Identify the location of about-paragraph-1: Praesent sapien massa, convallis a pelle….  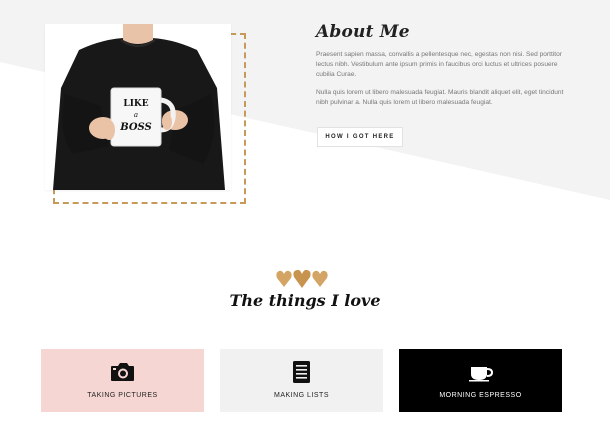
(439, 65).